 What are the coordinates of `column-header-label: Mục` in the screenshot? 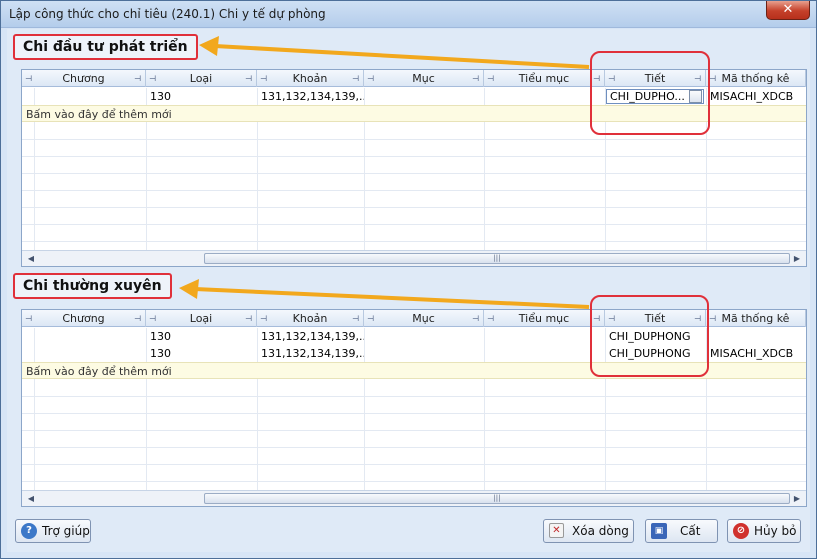 It's located at (423, 318).